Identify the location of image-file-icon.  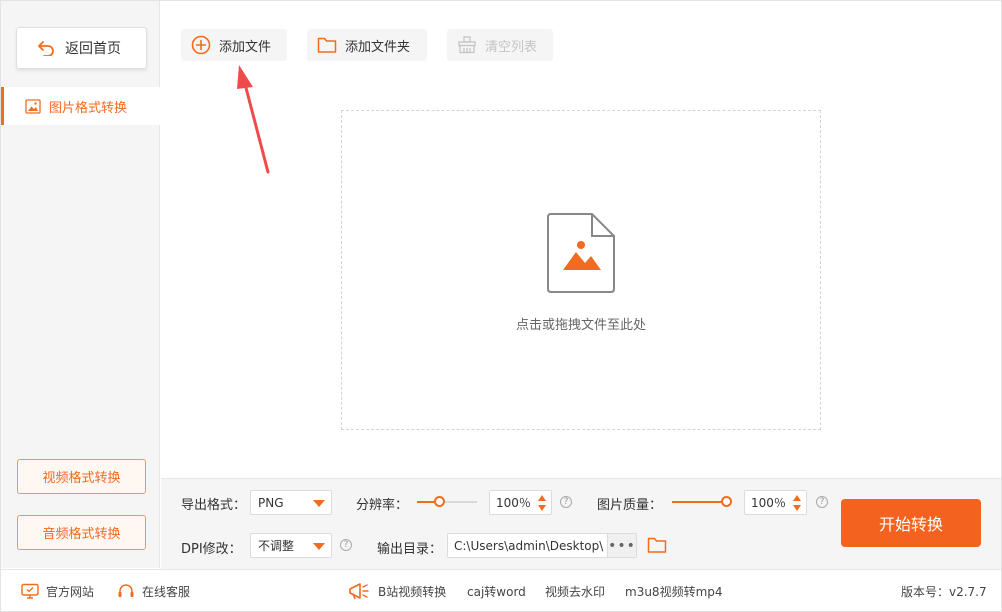
(581, 253).